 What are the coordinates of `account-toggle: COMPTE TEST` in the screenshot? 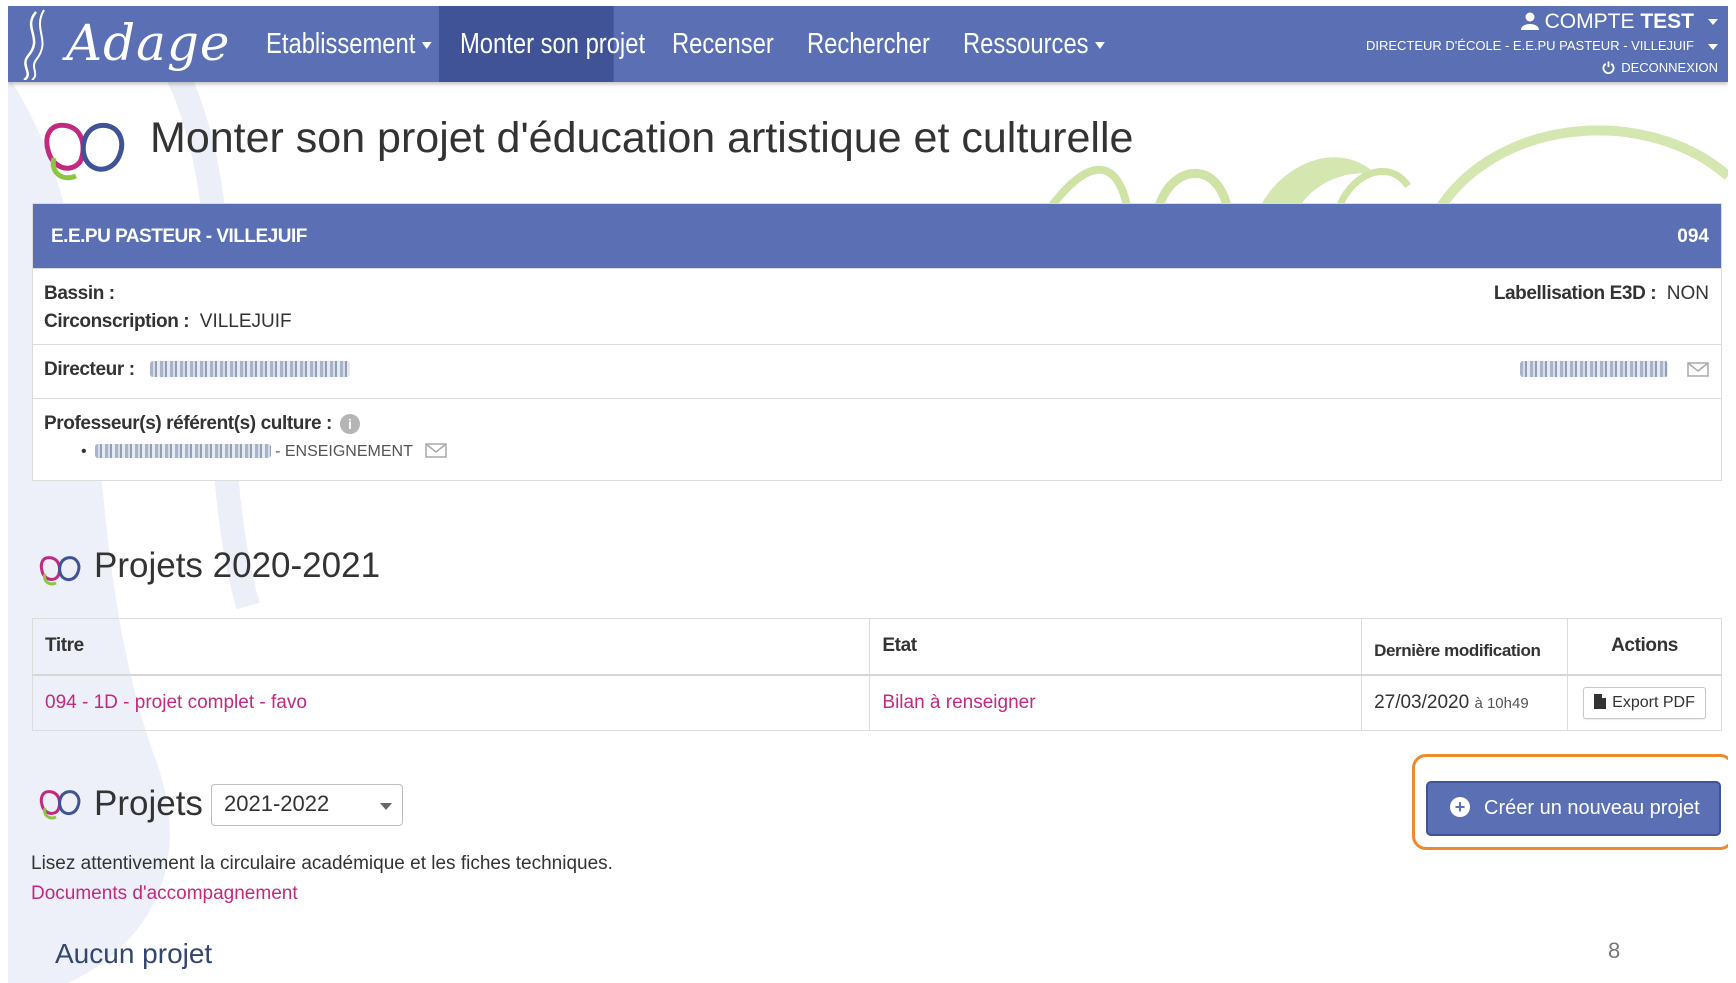 It's located at (1542, 23).